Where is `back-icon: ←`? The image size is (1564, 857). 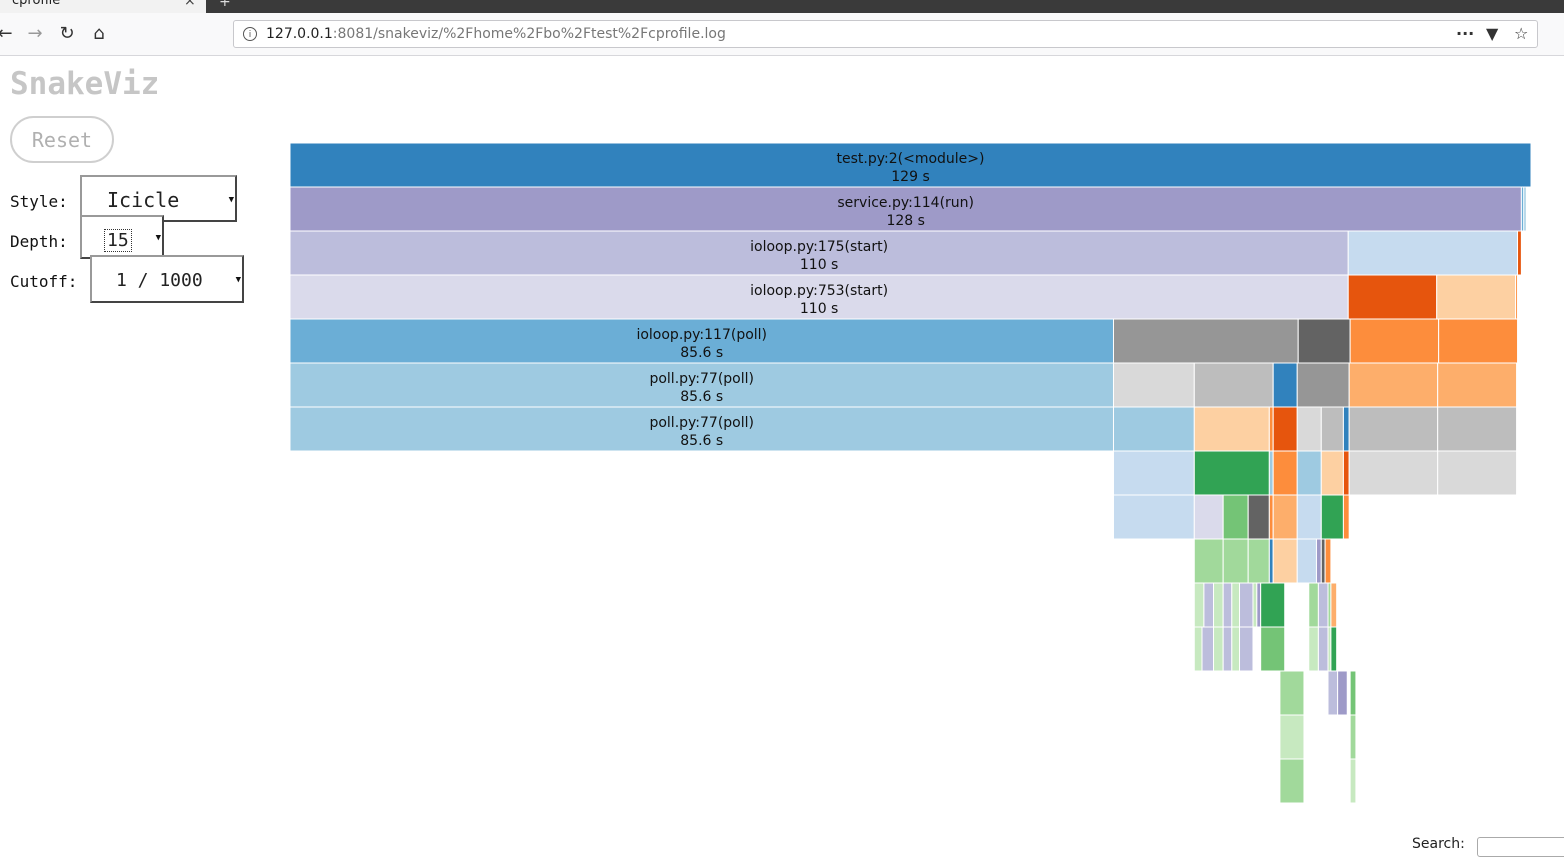
back-icon: ← is located at coordinates (9, 34).